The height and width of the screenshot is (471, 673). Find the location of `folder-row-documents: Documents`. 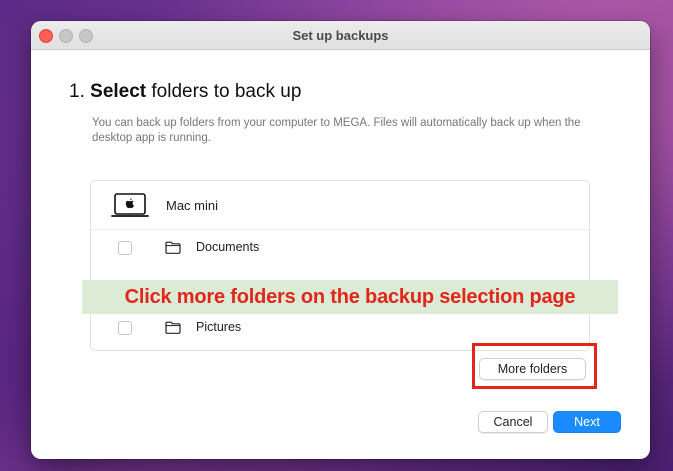

folder-row-documents: Documents is located at coordinates (340, 249).